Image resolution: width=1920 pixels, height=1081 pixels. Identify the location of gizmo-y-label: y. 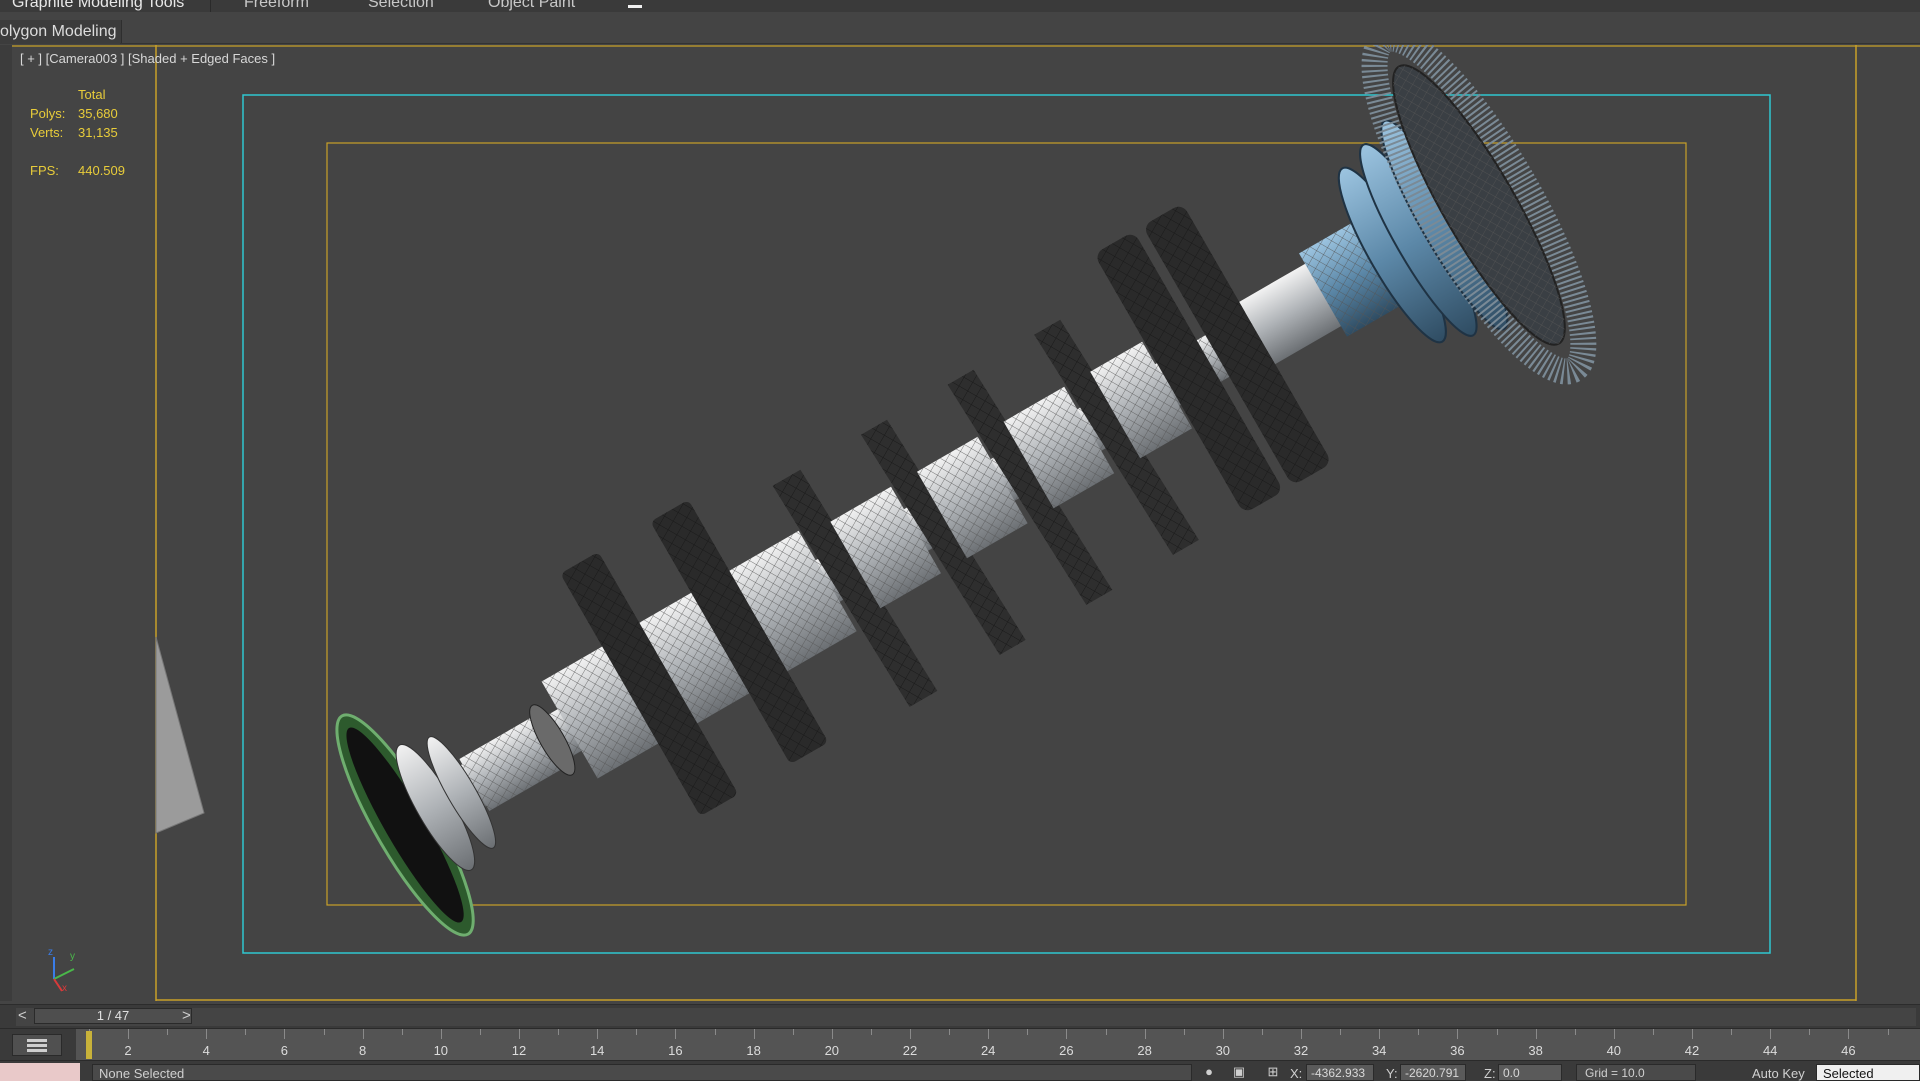
(72, 956).